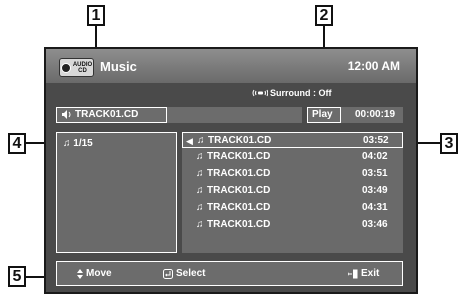 The width and height of the screenshot is (460, 295). What do you see at coordinates (322, 114) in the screenshot?
I see `play-status: Play` at bounding box center [322, 114].